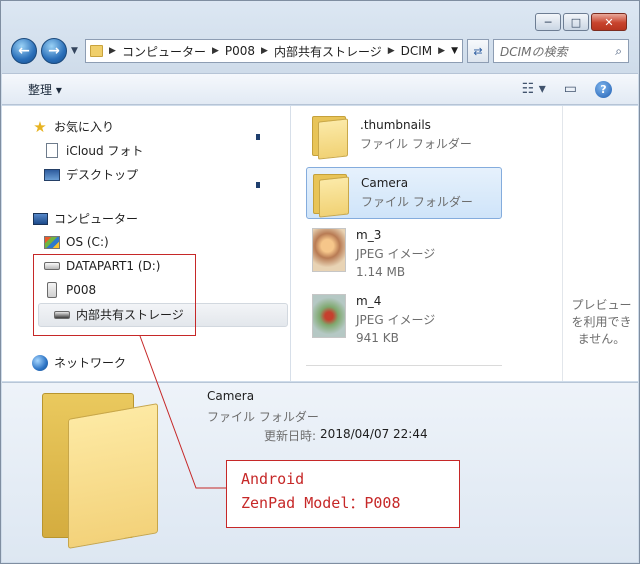  What do you see at coordinates (377, 338) in the screenshot?
I see `file-size: 941 KB` at bounding box center [377, 338].